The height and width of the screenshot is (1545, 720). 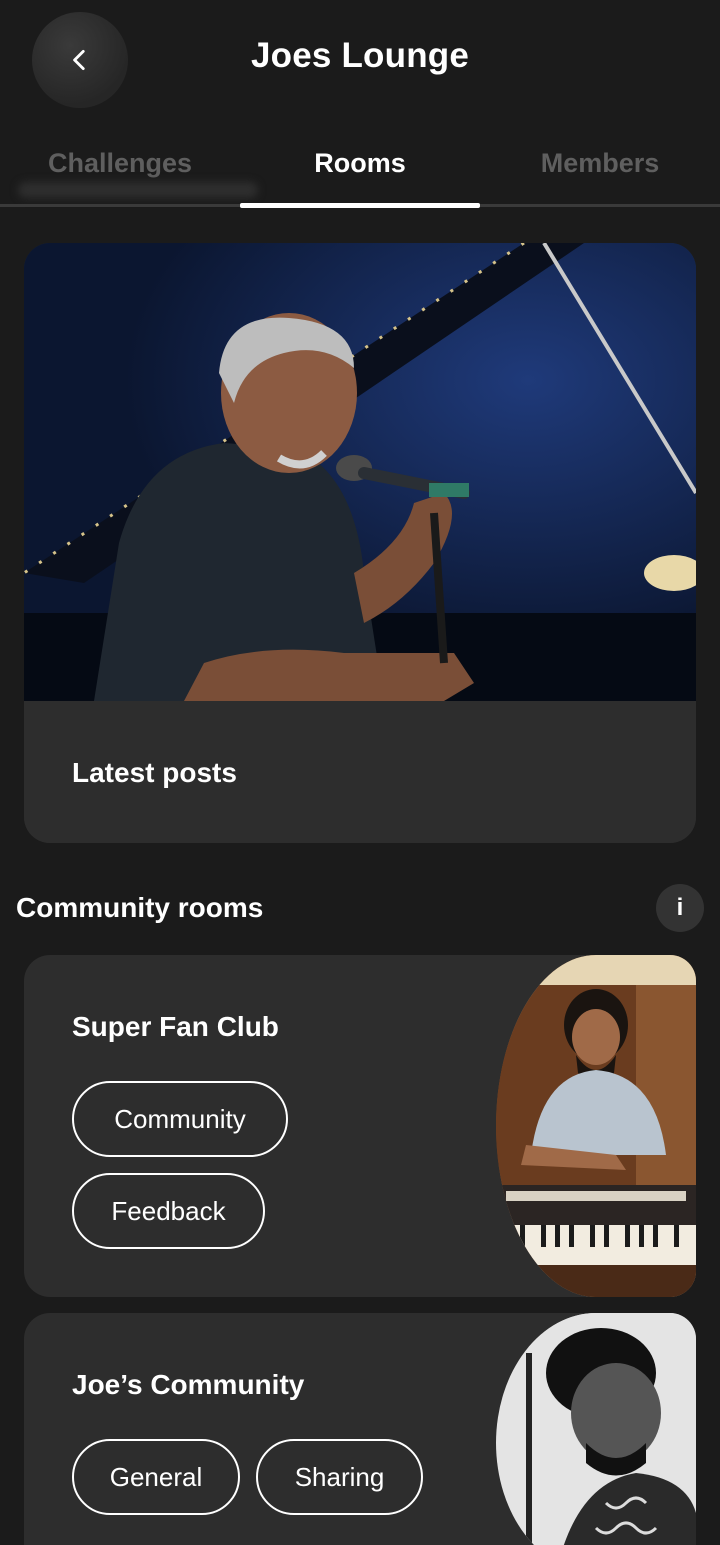 I want to click on tag-chip-sharing: Sharing, so click(x=339, y=1477).